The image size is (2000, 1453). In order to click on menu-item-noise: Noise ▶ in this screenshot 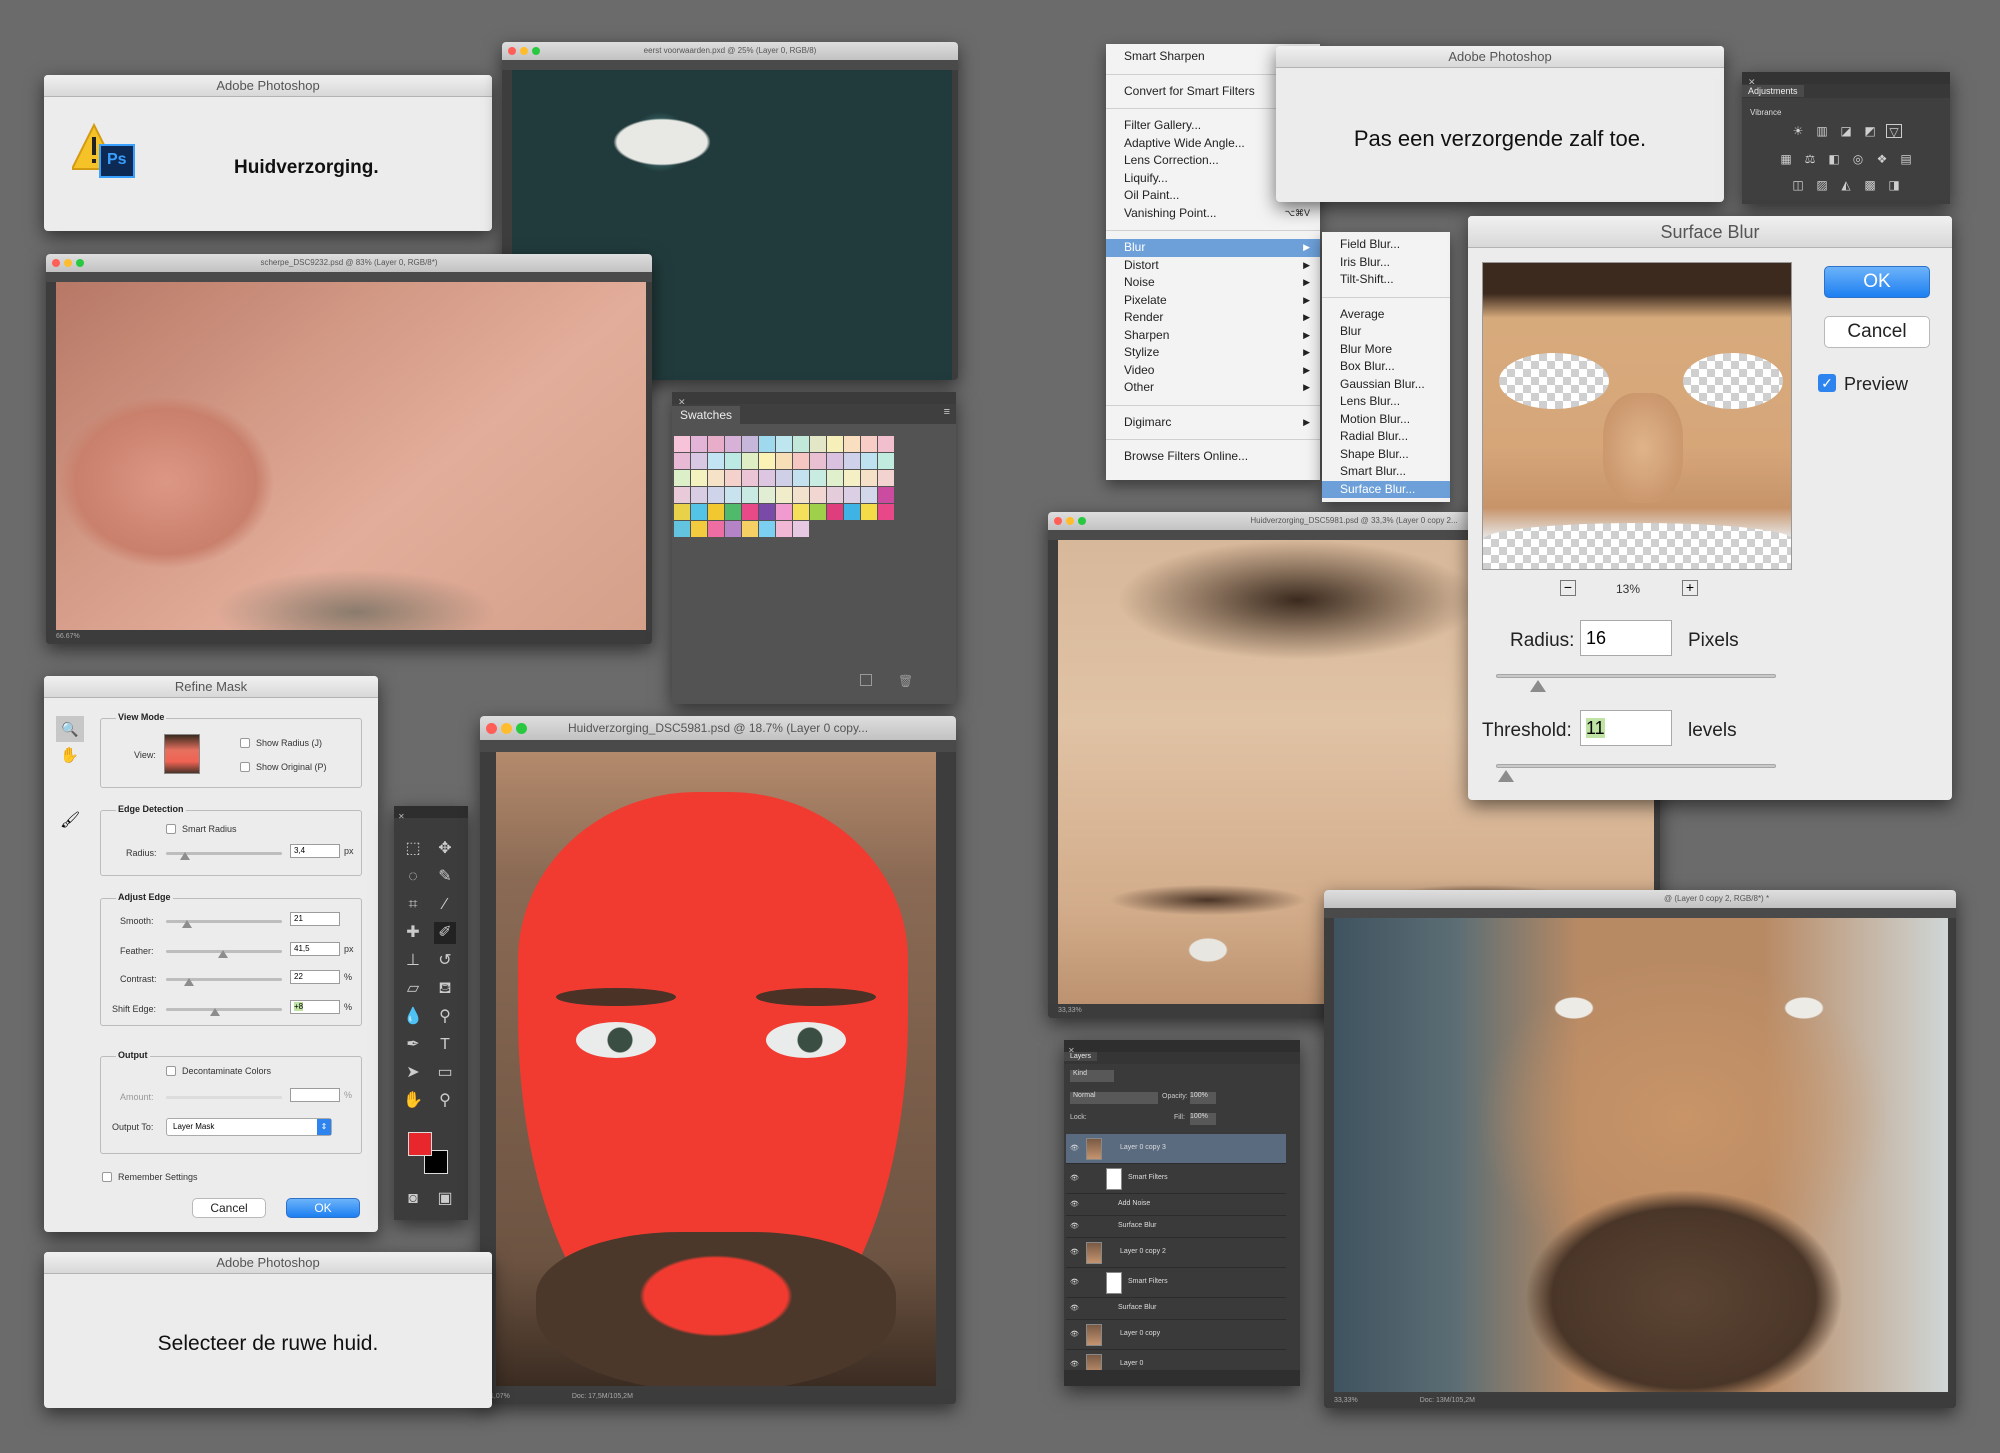, I will do `click(1213, 283)`.